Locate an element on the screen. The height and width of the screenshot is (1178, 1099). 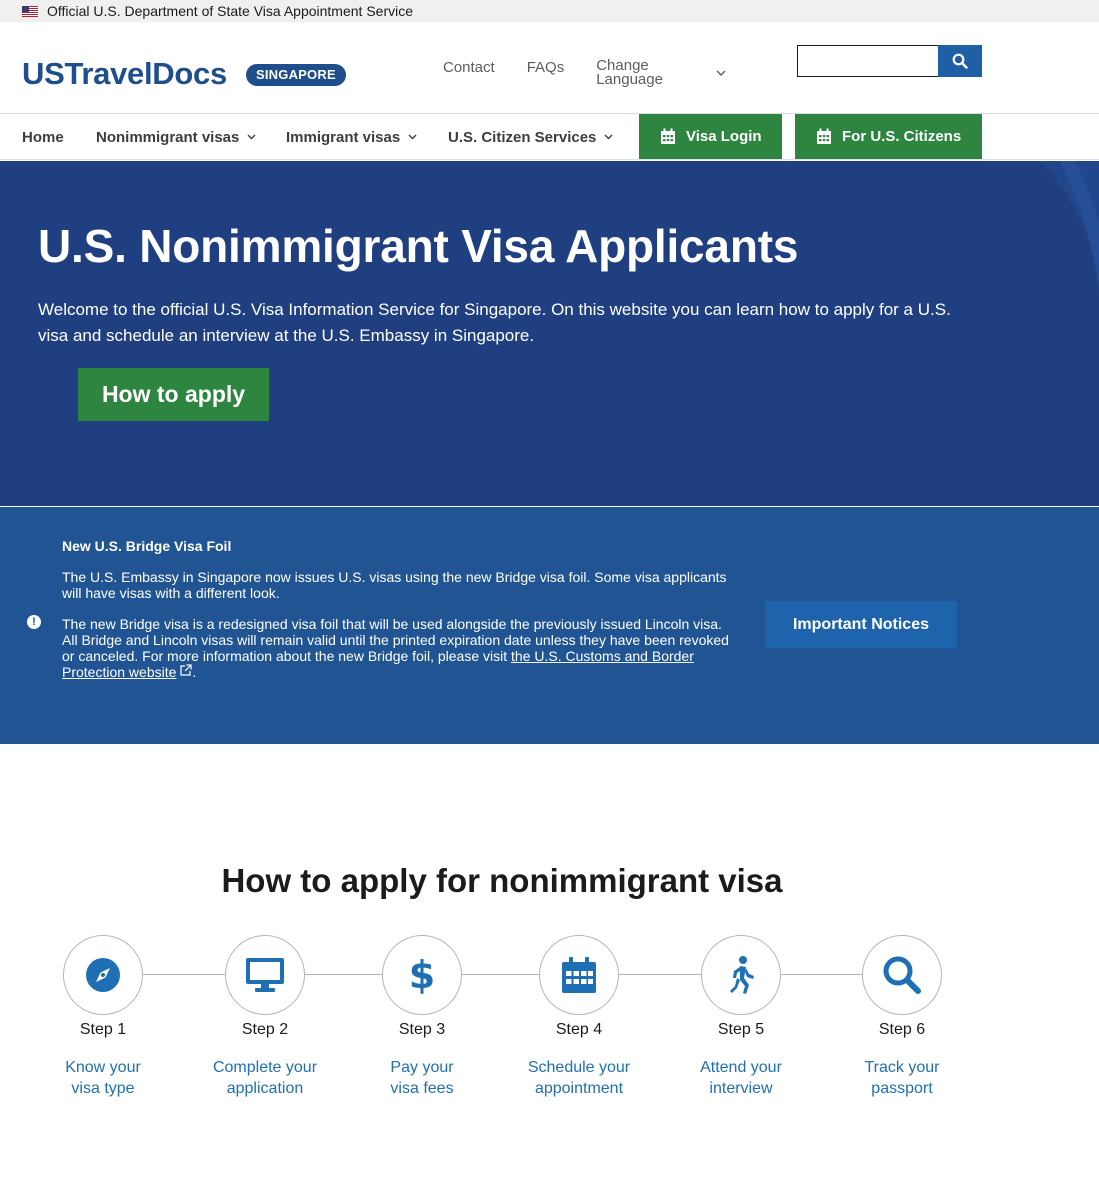
change-language-line2: Language is located at coordinates (629, 79).